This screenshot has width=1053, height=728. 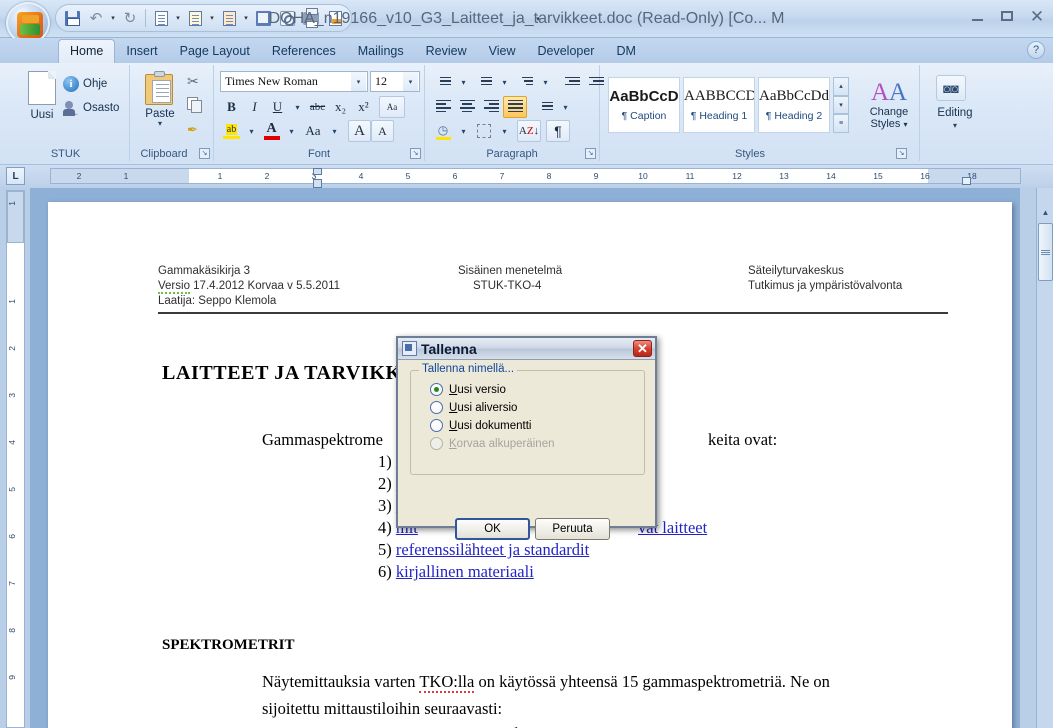 I want to click on close-icon: ✕, so click(x=1037, y=16).